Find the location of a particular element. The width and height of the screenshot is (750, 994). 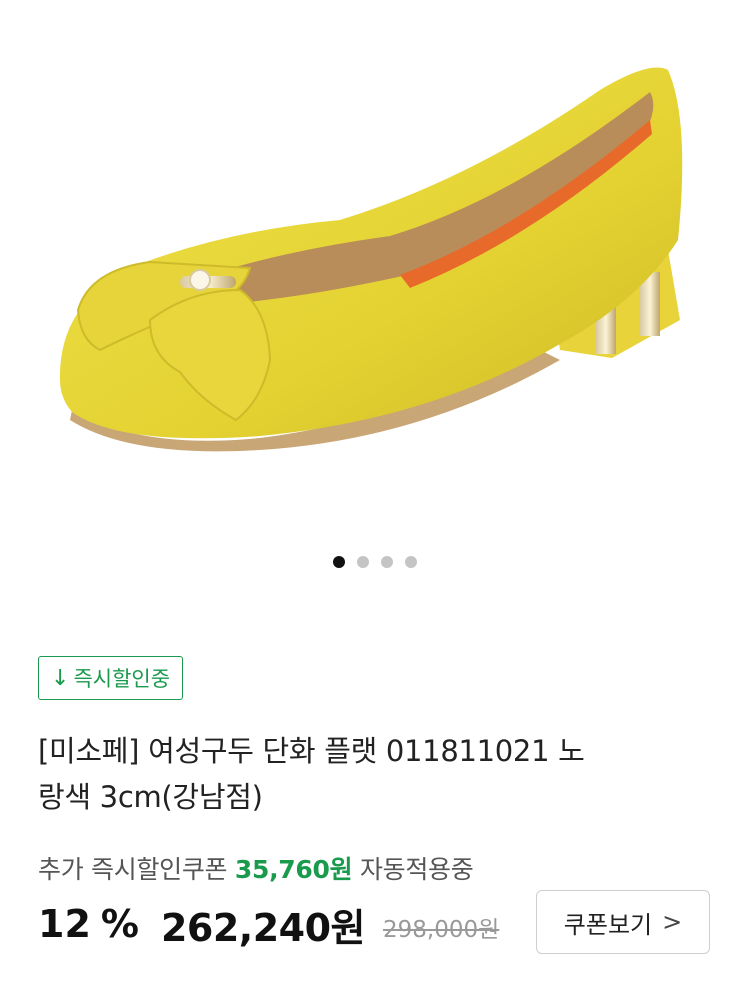

discount-percent-unit: % is located at coordinates (119, 924).